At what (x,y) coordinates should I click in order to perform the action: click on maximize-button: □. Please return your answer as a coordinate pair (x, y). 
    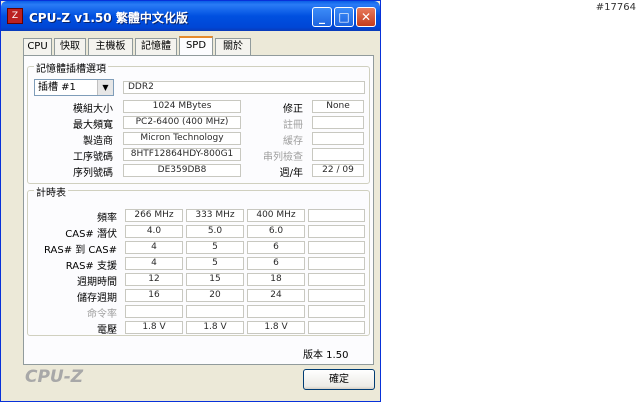
    Looking at the image, I should click on (344, 17).